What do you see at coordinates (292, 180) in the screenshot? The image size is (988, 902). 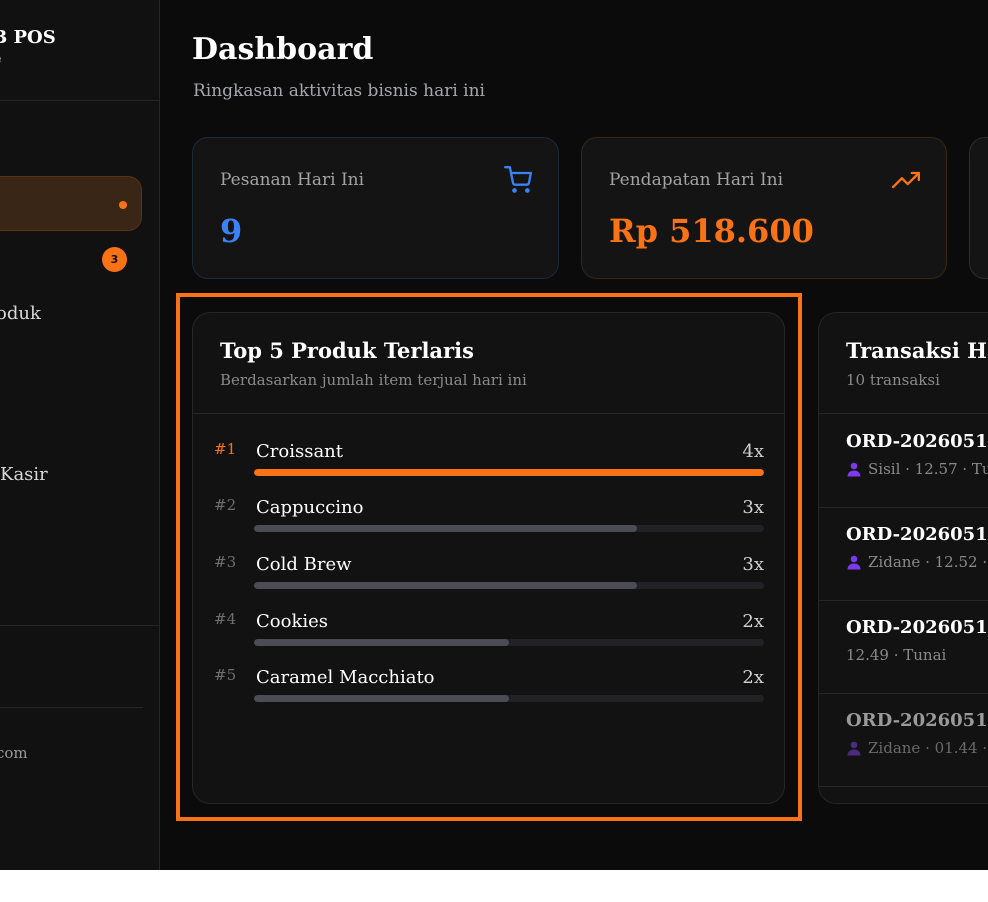 I see `stat-label: Pesanan Hari Ini` at bounding box center [292, 180].